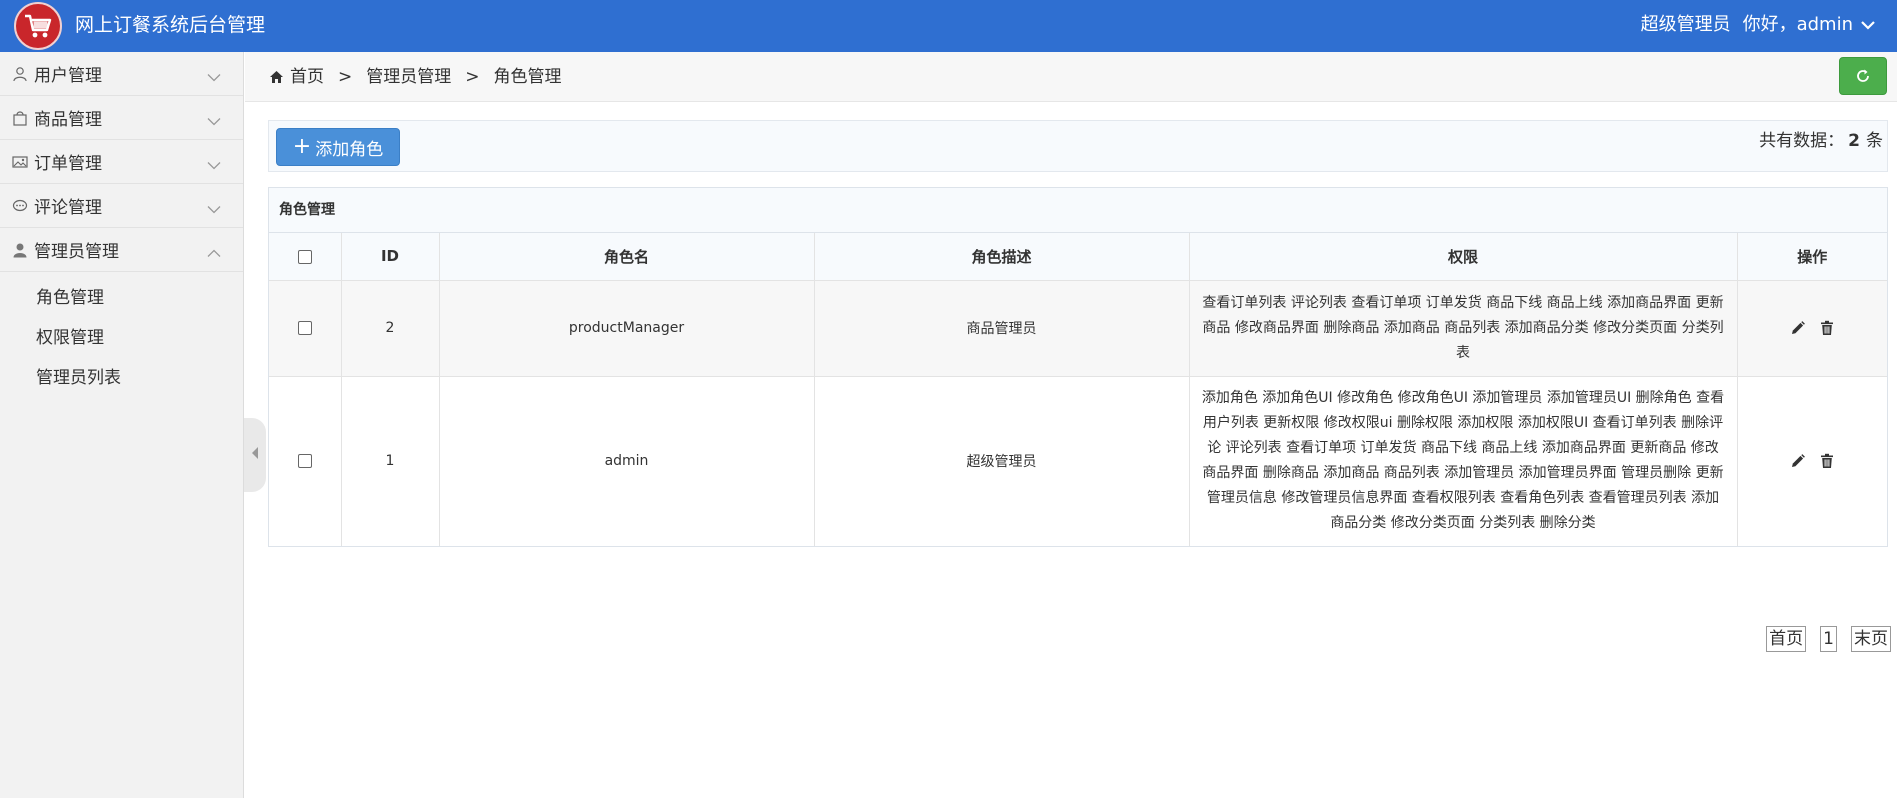  What do you see at coordinates (68, 120) in the screenshot?
I see `sidebar-item-label: 商品管理` at bounding box center [68, 120].